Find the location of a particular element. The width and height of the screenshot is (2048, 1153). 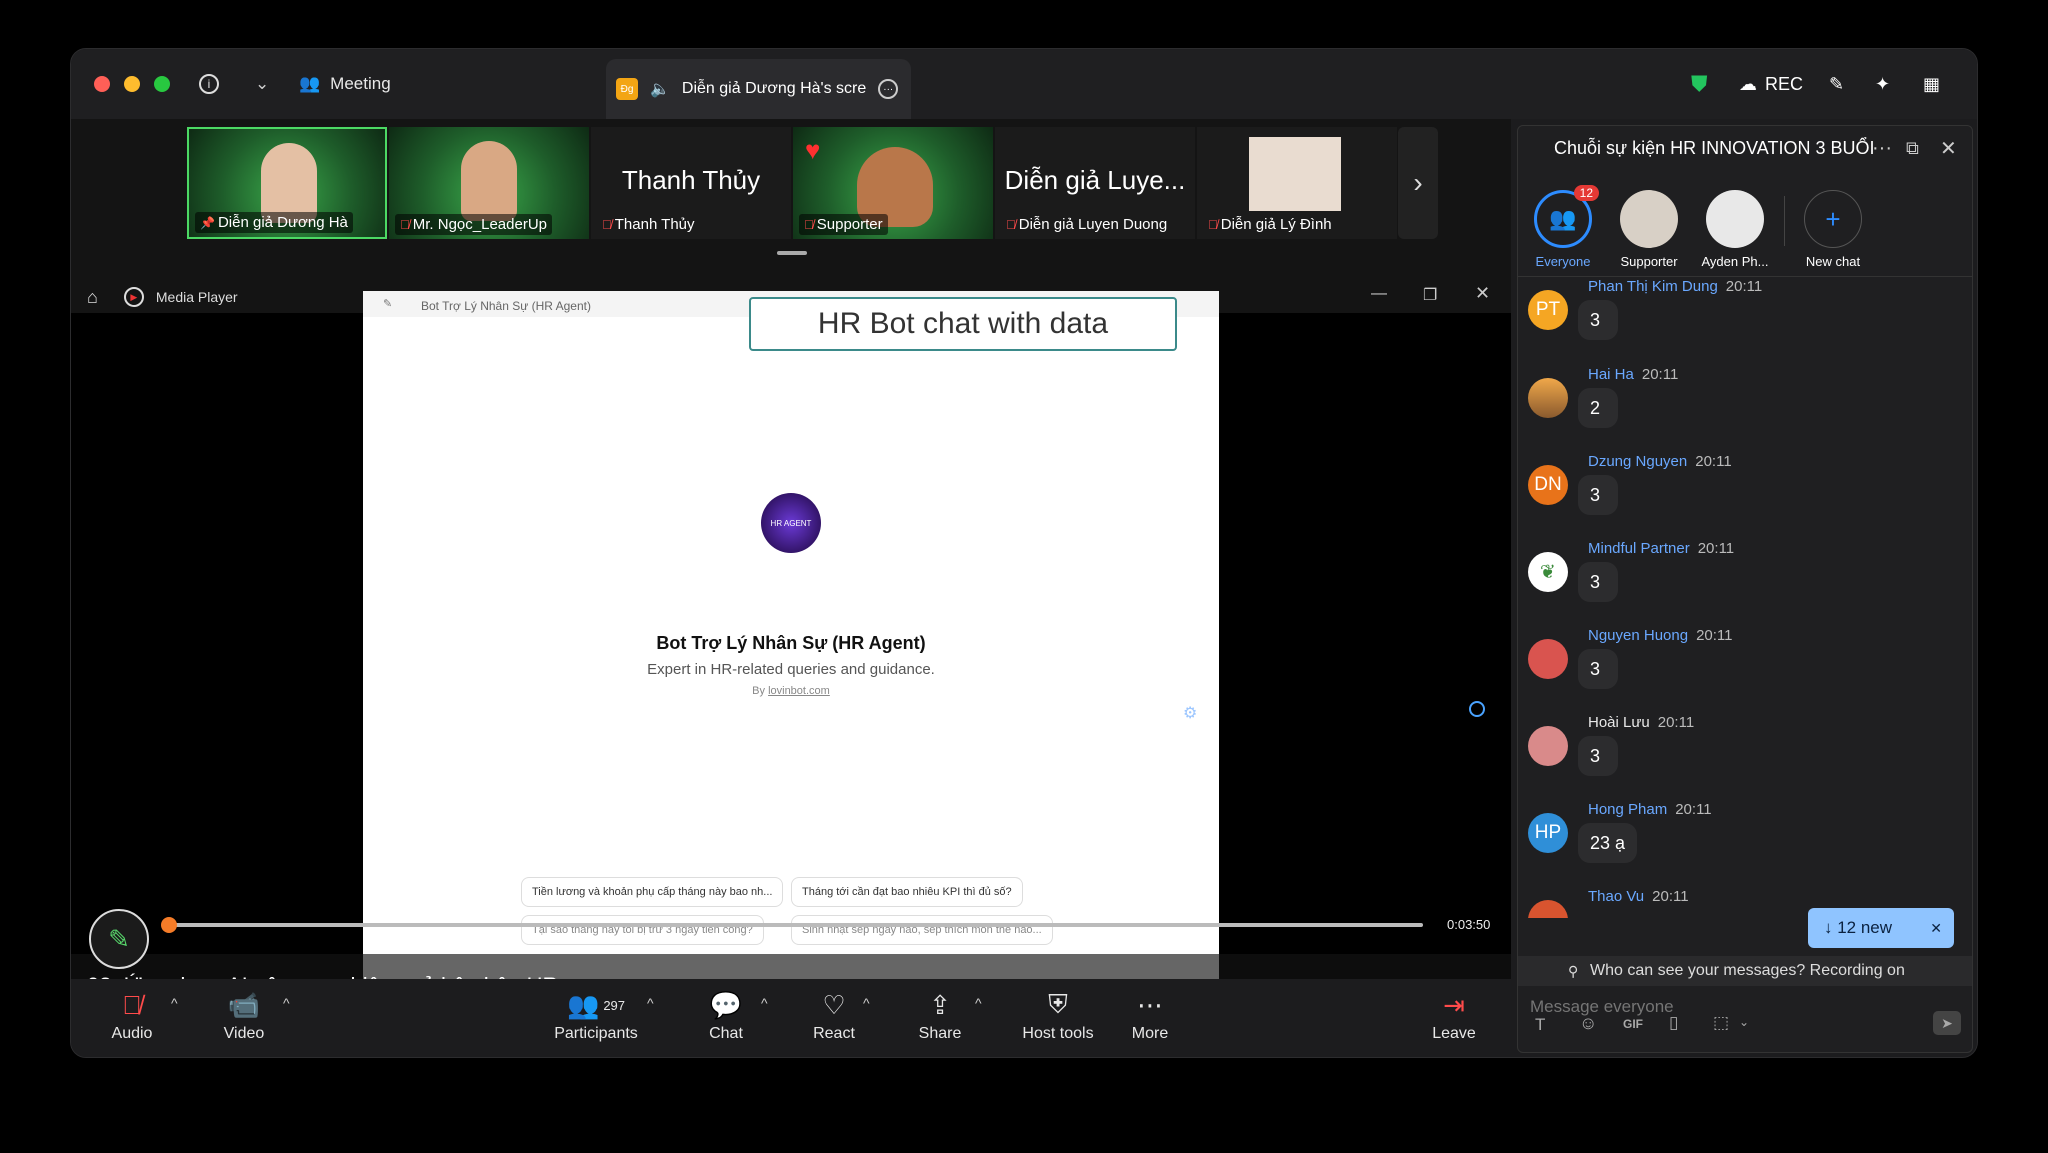

minimize-window-button is located at coordinates (132, 84).